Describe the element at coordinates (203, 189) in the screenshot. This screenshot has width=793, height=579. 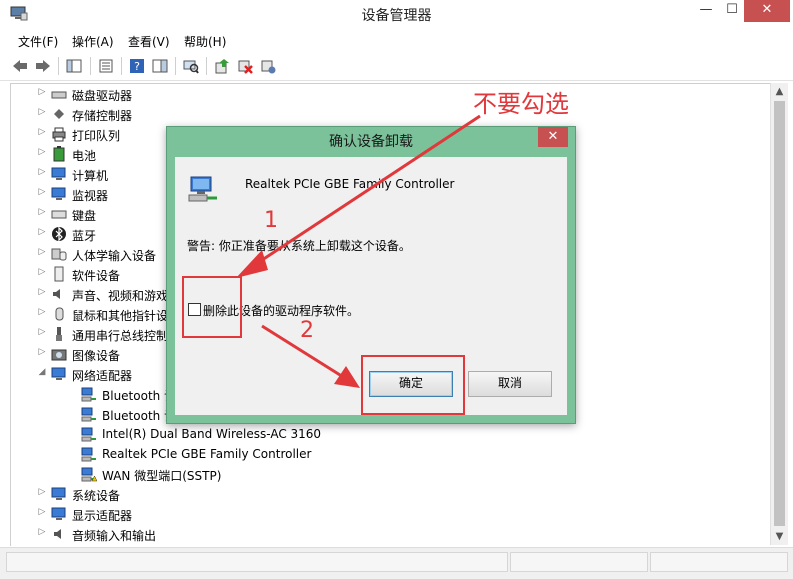
I see `network-adapter-icon` at that location.